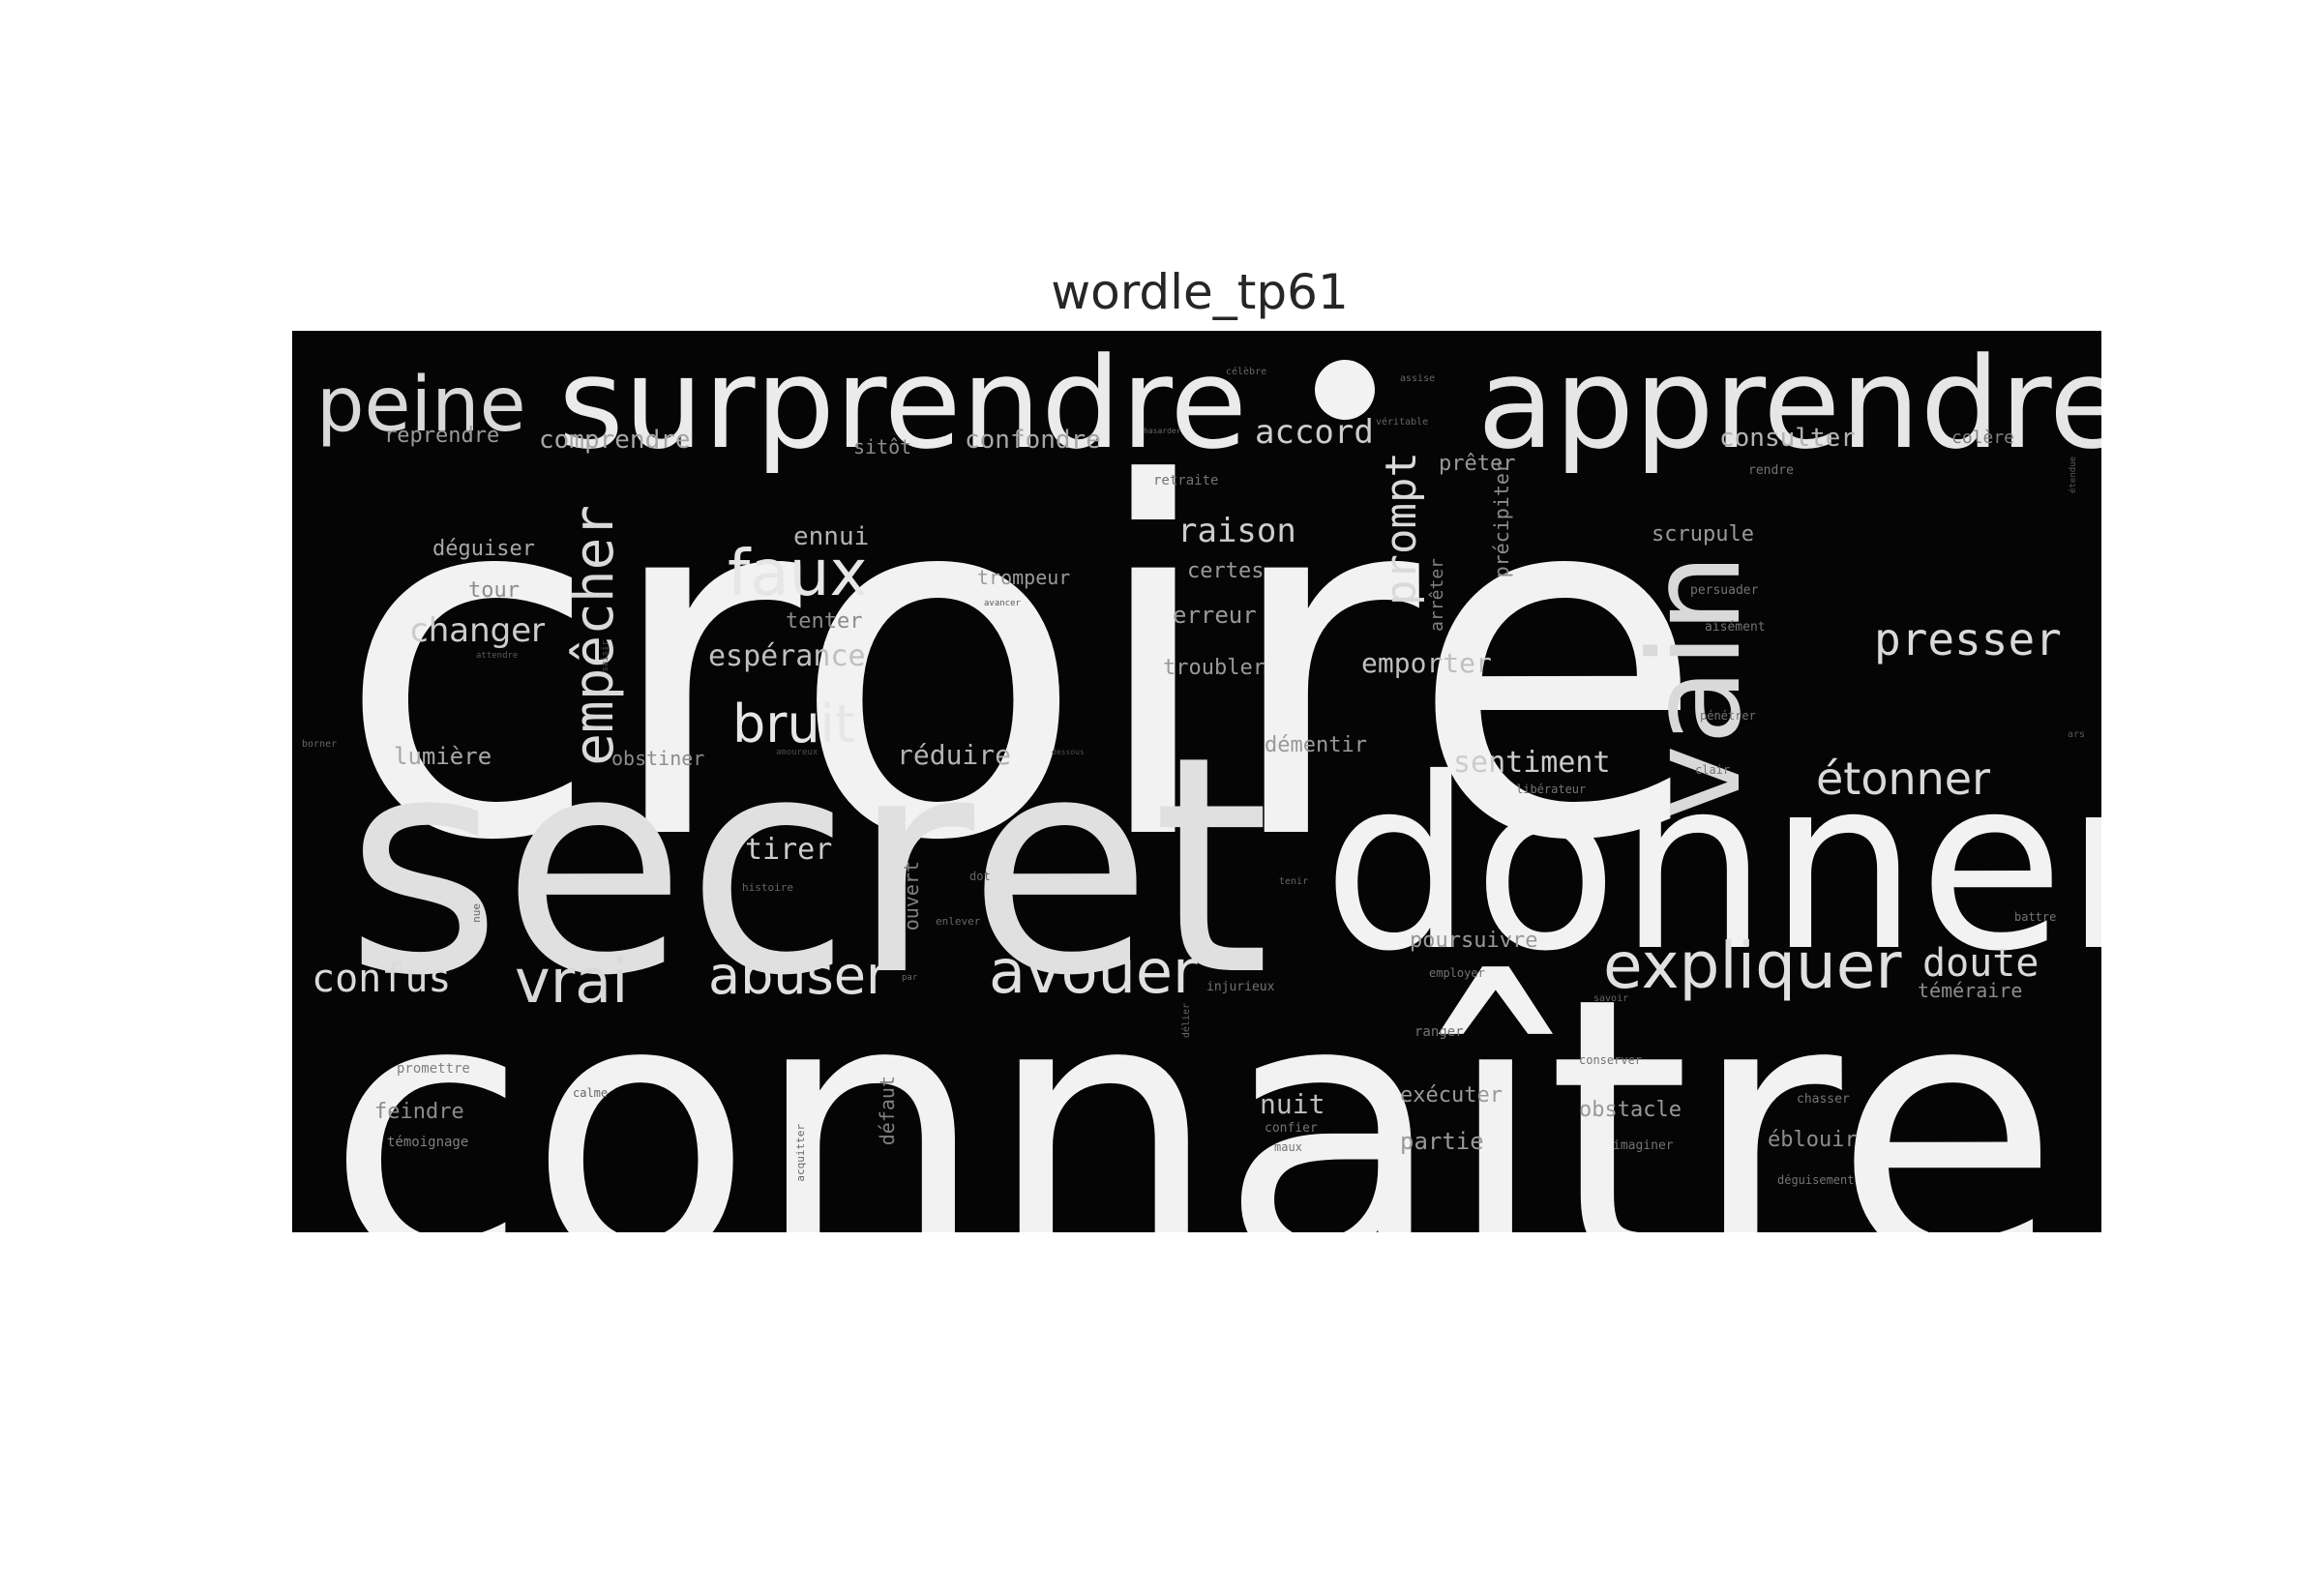 The image size is (2322, 1596). Describe the element at coordinates (1345, 390) in the screenshot. I see `dot-mark` at that location.